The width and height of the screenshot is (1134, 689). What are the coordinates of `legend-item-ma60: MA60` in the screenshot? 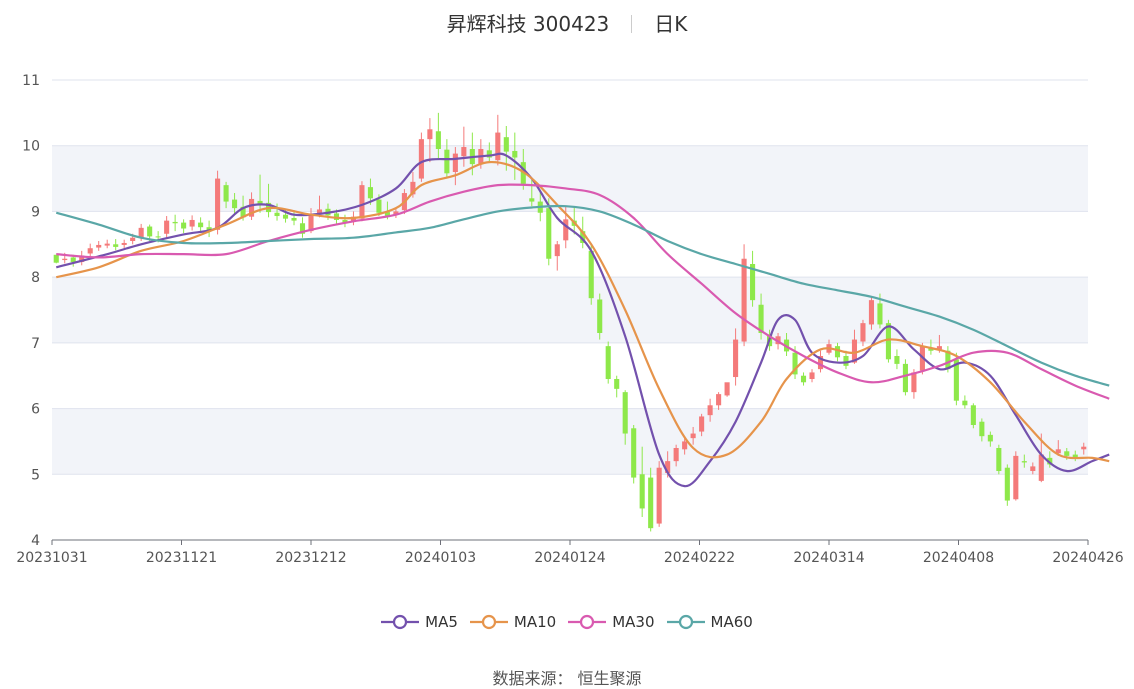 It's located at (709, 622).